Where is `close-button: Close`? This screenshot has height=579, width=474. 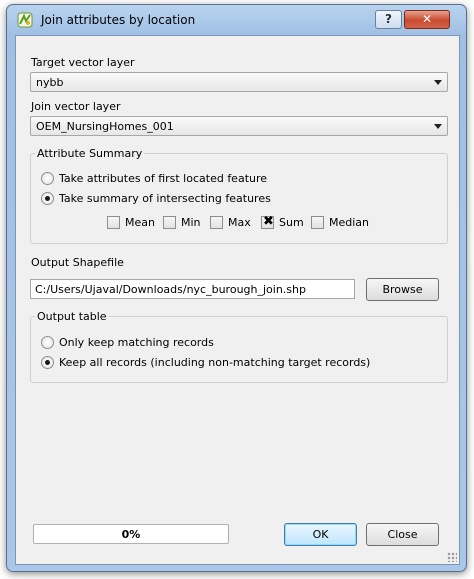
close-button: Close is located at coordinates (402, 534).